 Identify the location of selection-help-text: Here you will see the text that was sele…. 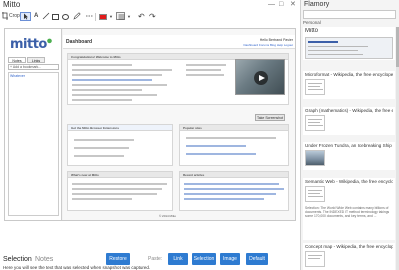
(77, 267).